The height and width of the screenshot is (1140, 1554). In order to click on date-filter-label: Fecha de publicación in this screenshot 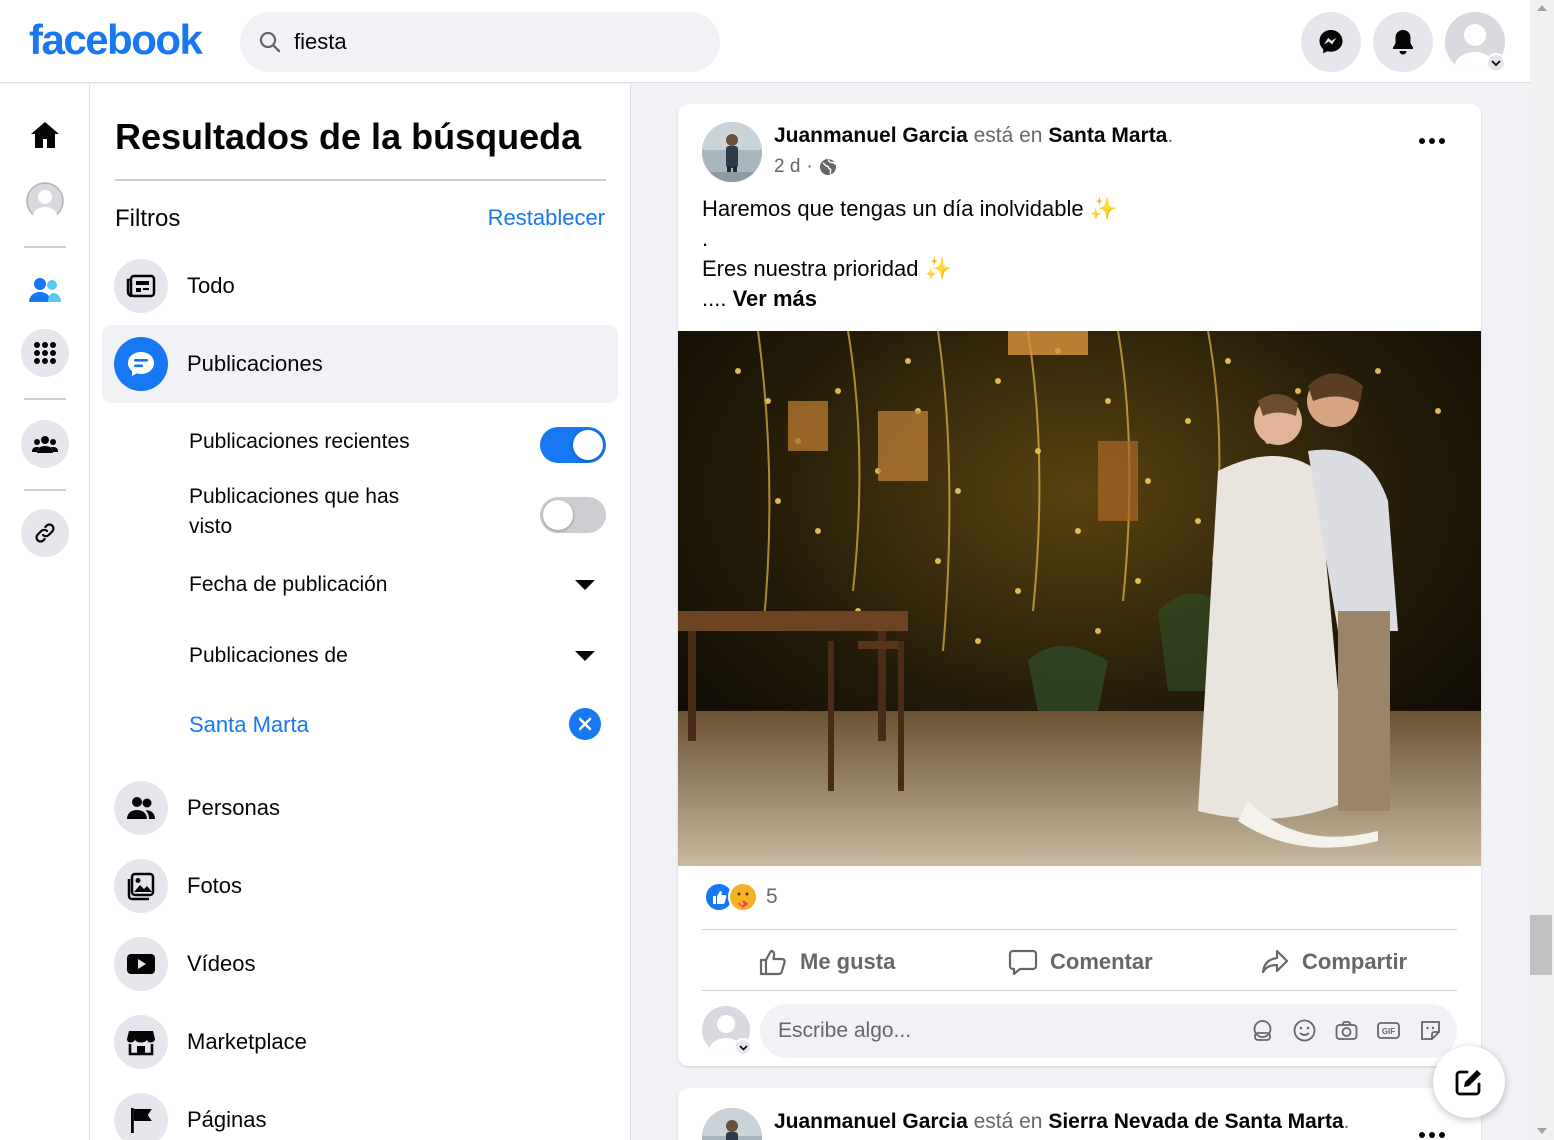, I will do `click(288, 585)`.